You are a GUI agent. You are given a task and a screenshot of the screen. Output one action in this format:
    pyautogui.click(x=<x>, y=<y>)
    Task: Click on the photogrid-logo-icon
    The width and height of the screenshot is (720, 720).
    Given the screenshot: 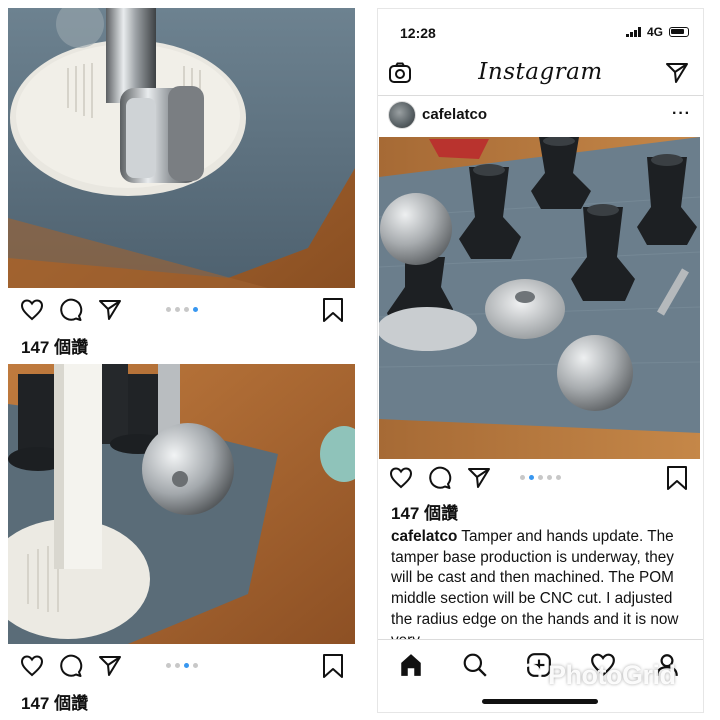 What is the action you would take?
    pyautogui.click(x=530, y=675)
    